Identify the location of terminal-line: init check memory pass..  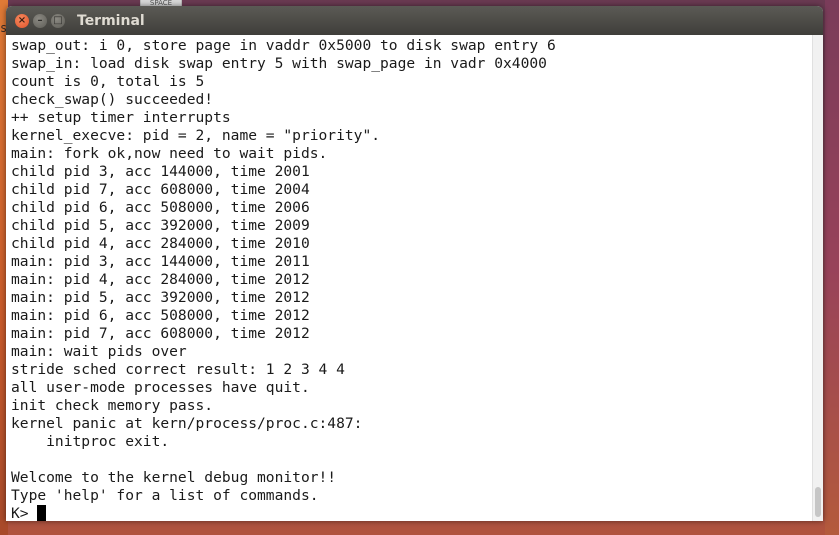
(112, 405).